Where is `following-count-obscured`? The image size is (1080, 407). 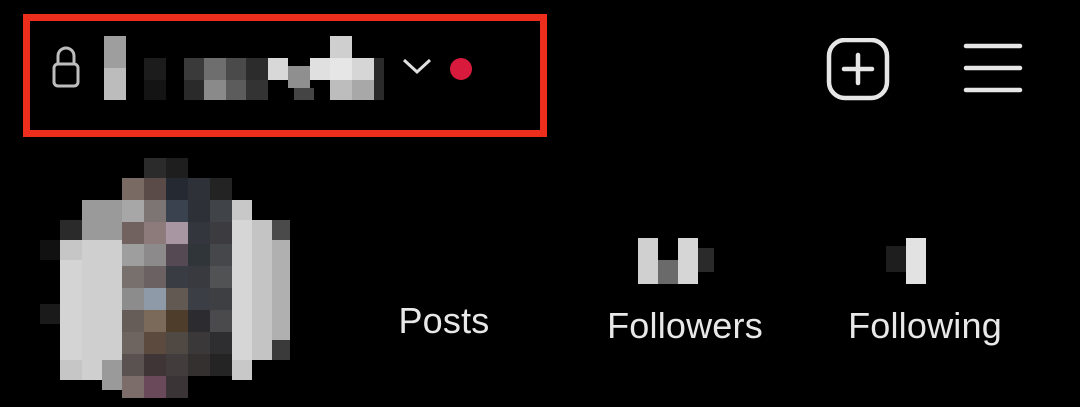 following-count-obscured is located at coordinates (906, 261).